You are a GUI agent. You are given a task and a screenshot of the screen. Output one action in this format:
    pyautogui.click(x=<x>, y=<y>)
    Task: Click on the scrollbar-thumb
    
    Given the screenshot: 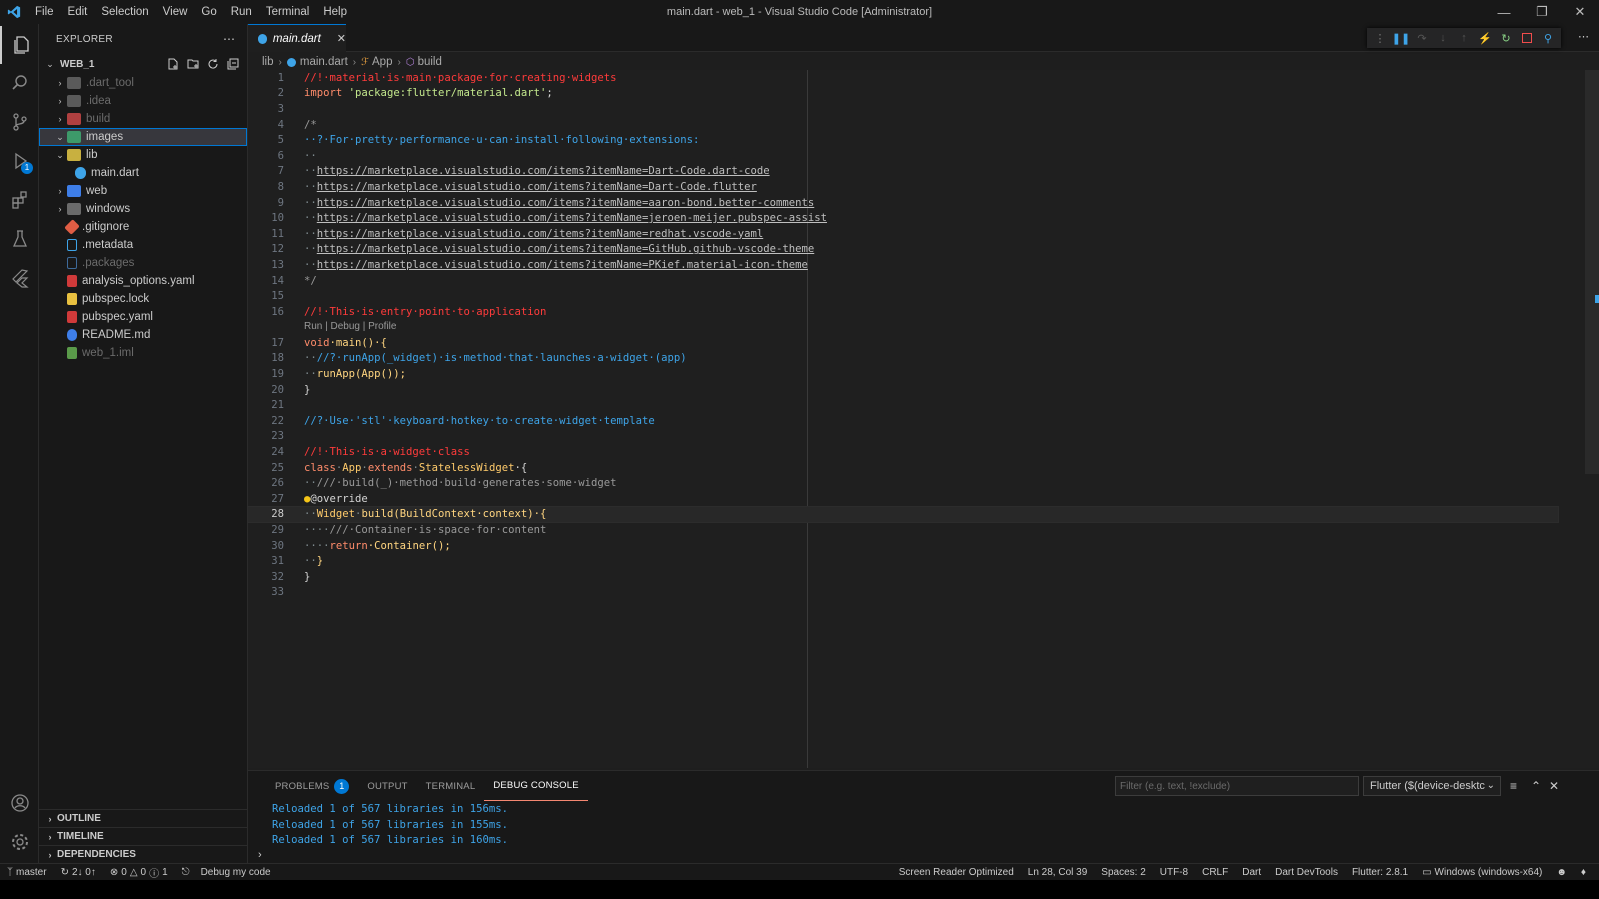 What is the action you would take?
    pyautogui.click(x=1592, y=272)
    